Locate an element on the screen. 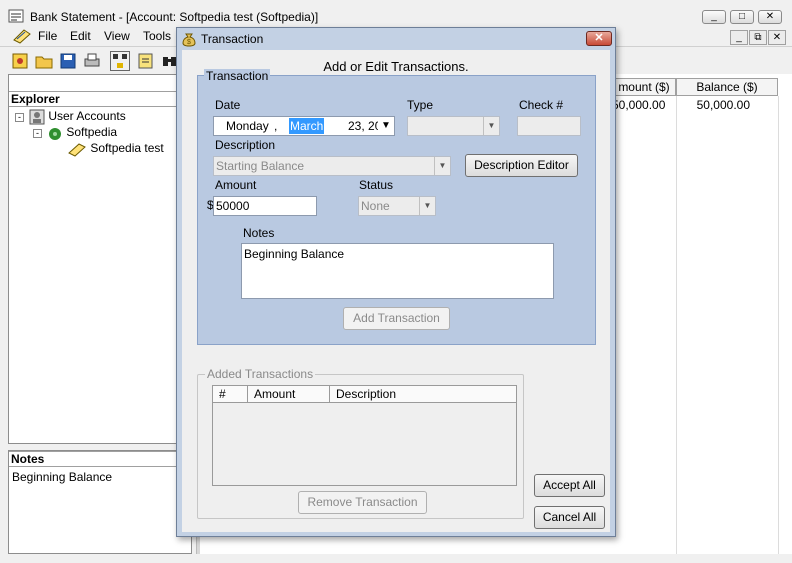 This screenshot has width=792, height=563. open-icon is located at coordinates (44, 61).